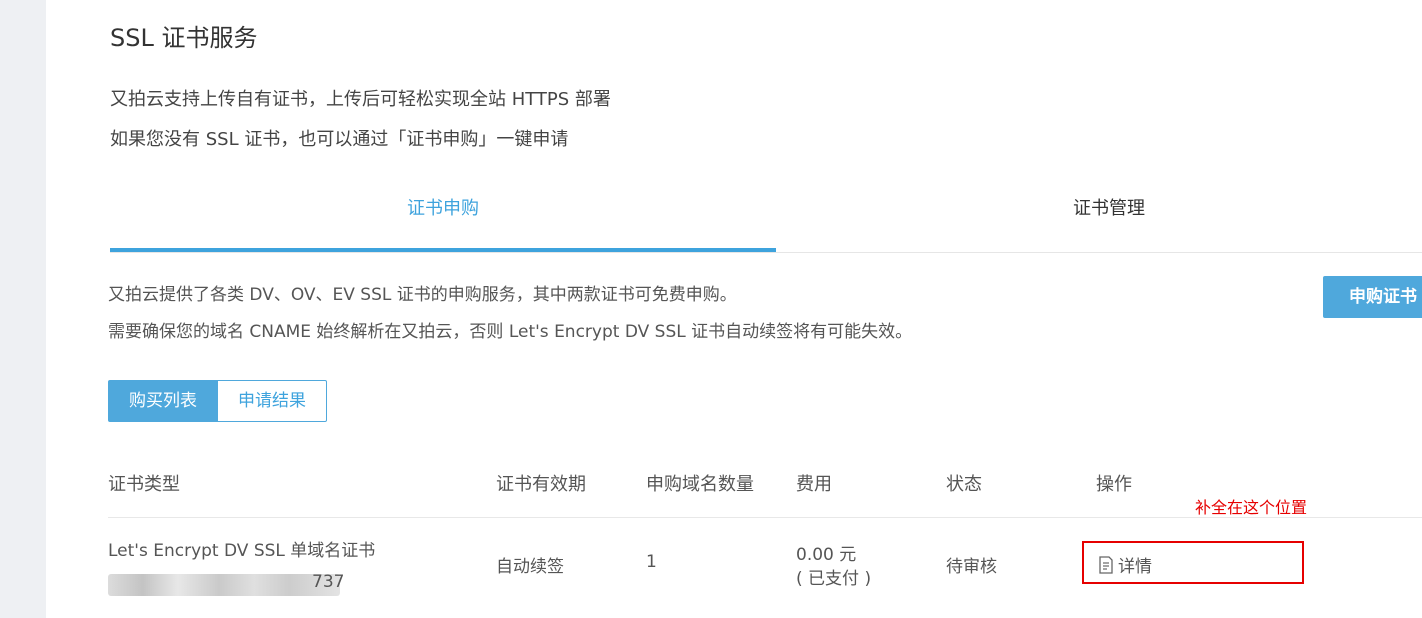 Image resolution: width=1422 pixels, height=618 pixels. Describe the element at coordinates (826, 555) in the screenshot. I see `fee-cell: 0.00 元` at that location.